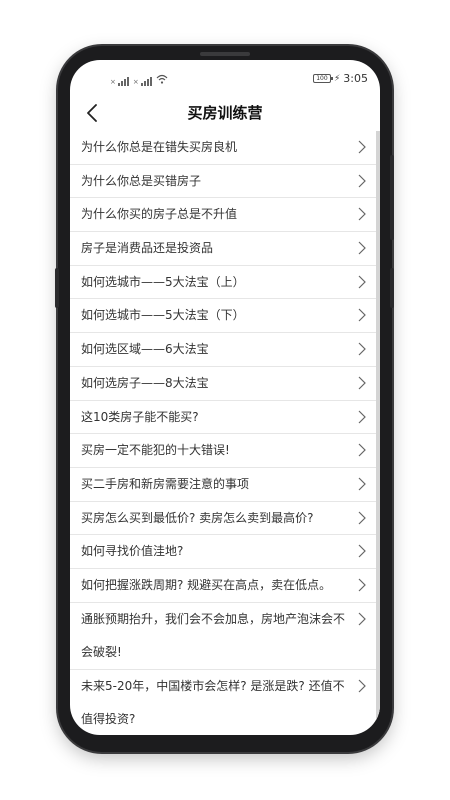 The image size is (450, 800). What do you see at coordinates (225, 75) in the screenshot?
I see `status-bar: × × 100 ⚡ 3:05` at bounding box center [225, 75].